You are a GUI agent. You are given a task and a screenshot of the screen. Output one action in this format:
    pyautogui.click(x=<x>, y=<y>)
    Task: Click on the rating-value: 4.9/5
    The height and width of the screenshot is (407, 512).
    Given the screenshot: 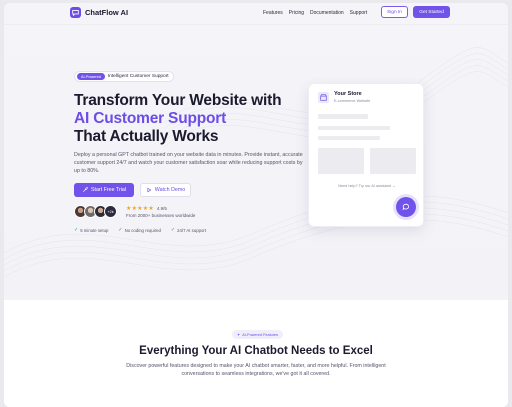 What is the action you would take?
    pyautogui.click(x=161, y=208)
    